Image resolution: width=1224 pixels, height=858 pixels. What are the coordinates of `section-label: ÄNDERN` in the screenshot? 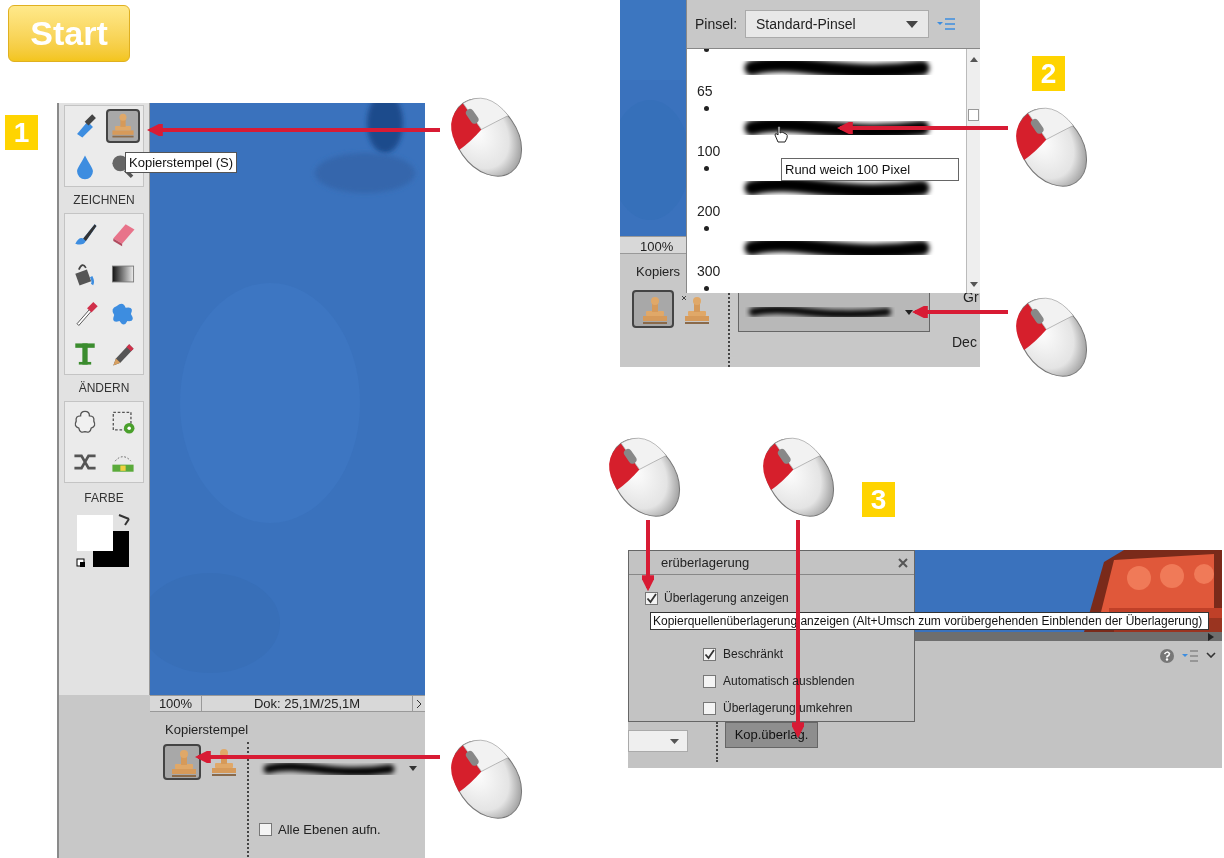 It's located at (104, 388).